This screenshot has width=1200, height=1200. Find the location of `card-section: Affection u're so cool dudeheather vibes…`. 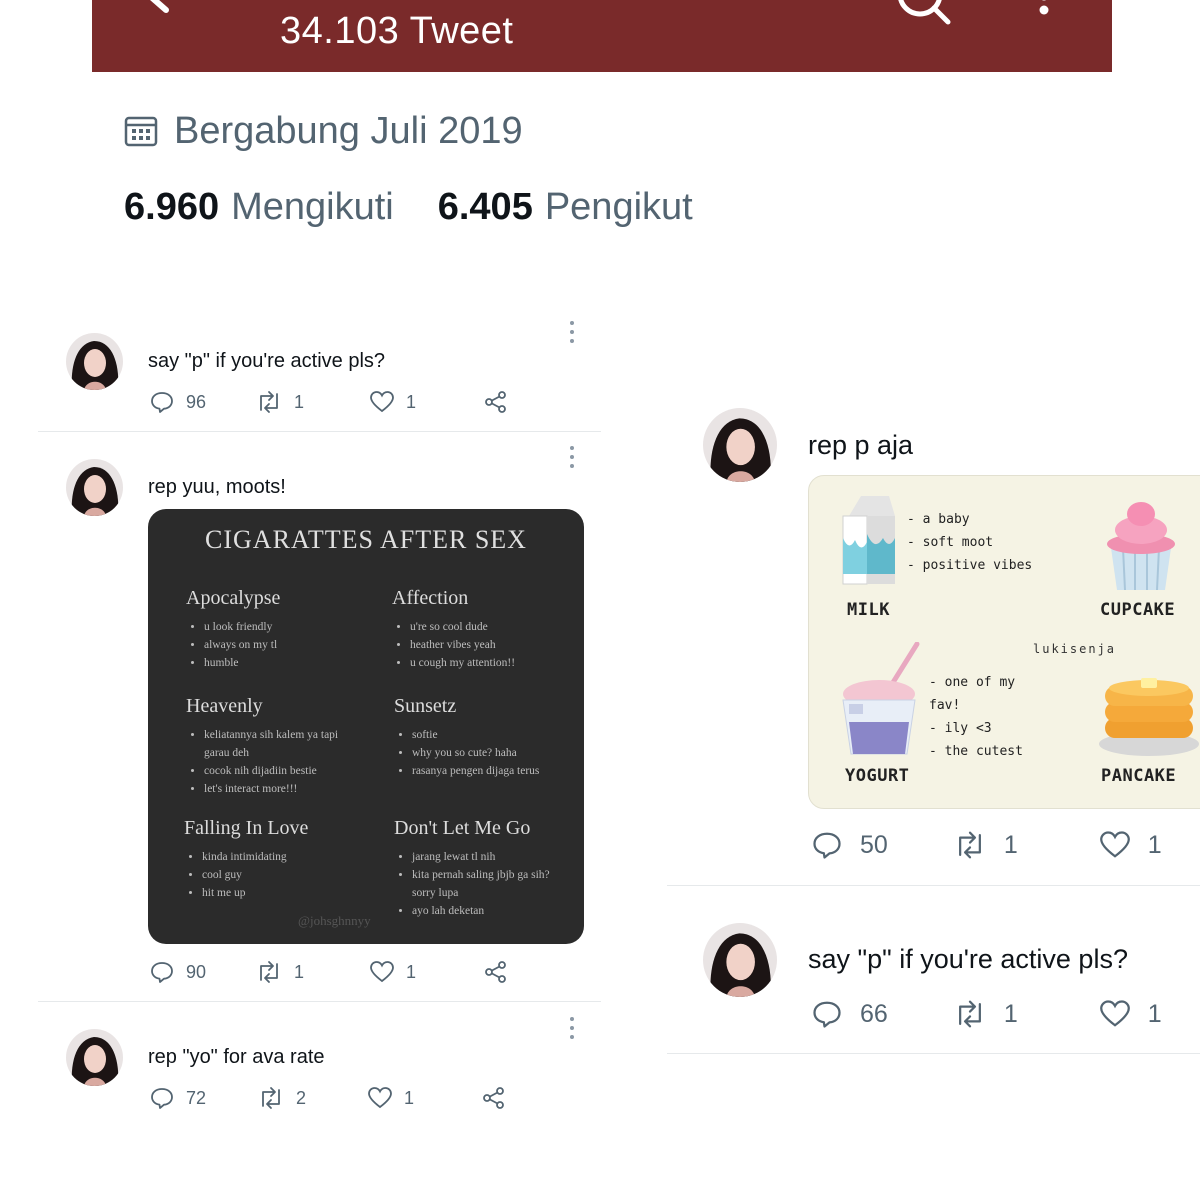

card-section: Affection u're so cool dudeheather vibes… is located at coordinates (453, 629).